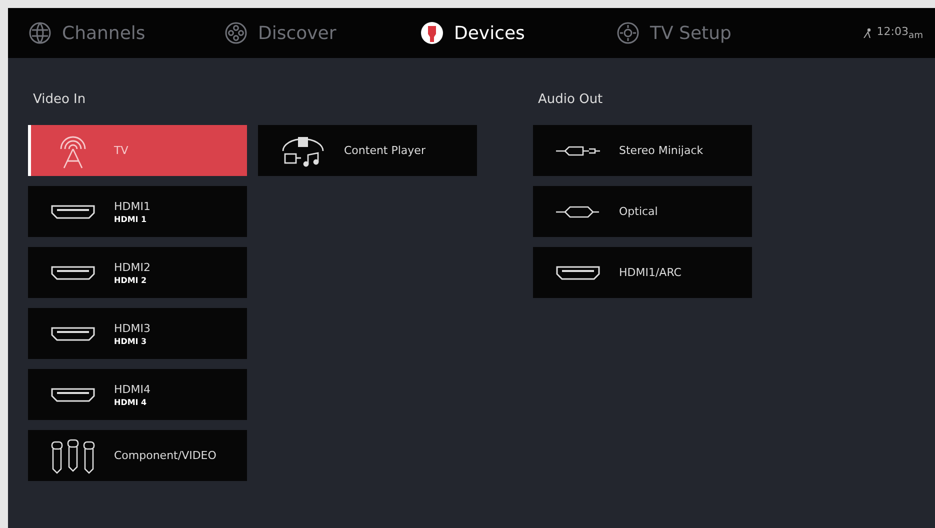 The width and height of the screenshot is (935, 528). What do you see at coordinates (899, 33) in the screenshot?
I see `clock-time: 12:03$_{am}$` at bounding box center [899, 33].